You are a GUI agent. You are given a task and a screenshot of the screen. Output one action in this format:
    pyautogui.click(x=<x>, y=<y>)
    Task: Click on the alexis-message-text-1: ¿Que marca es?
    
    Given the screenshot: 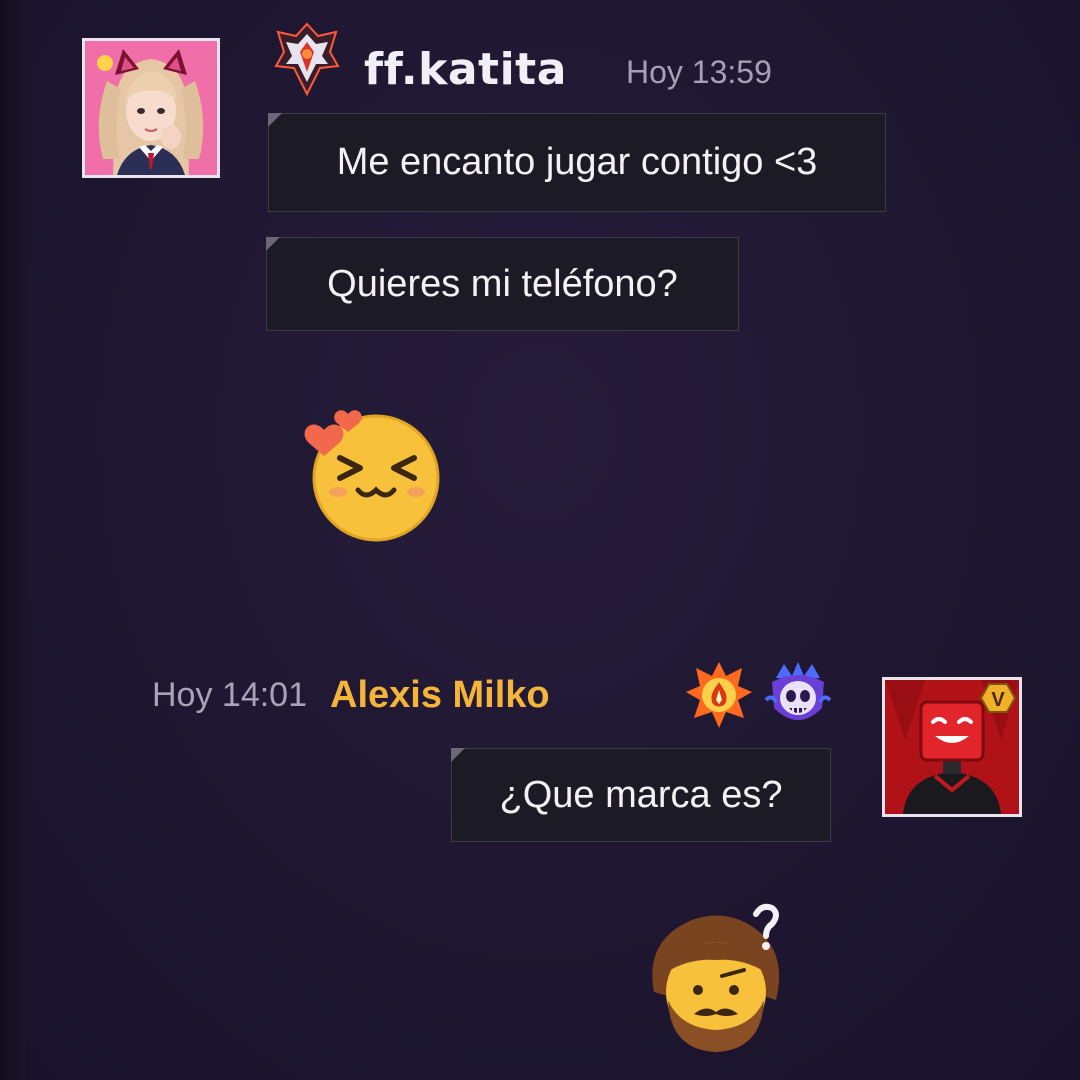 What is the action you would take?
    pyautogui.click(x=641, y=794)
    